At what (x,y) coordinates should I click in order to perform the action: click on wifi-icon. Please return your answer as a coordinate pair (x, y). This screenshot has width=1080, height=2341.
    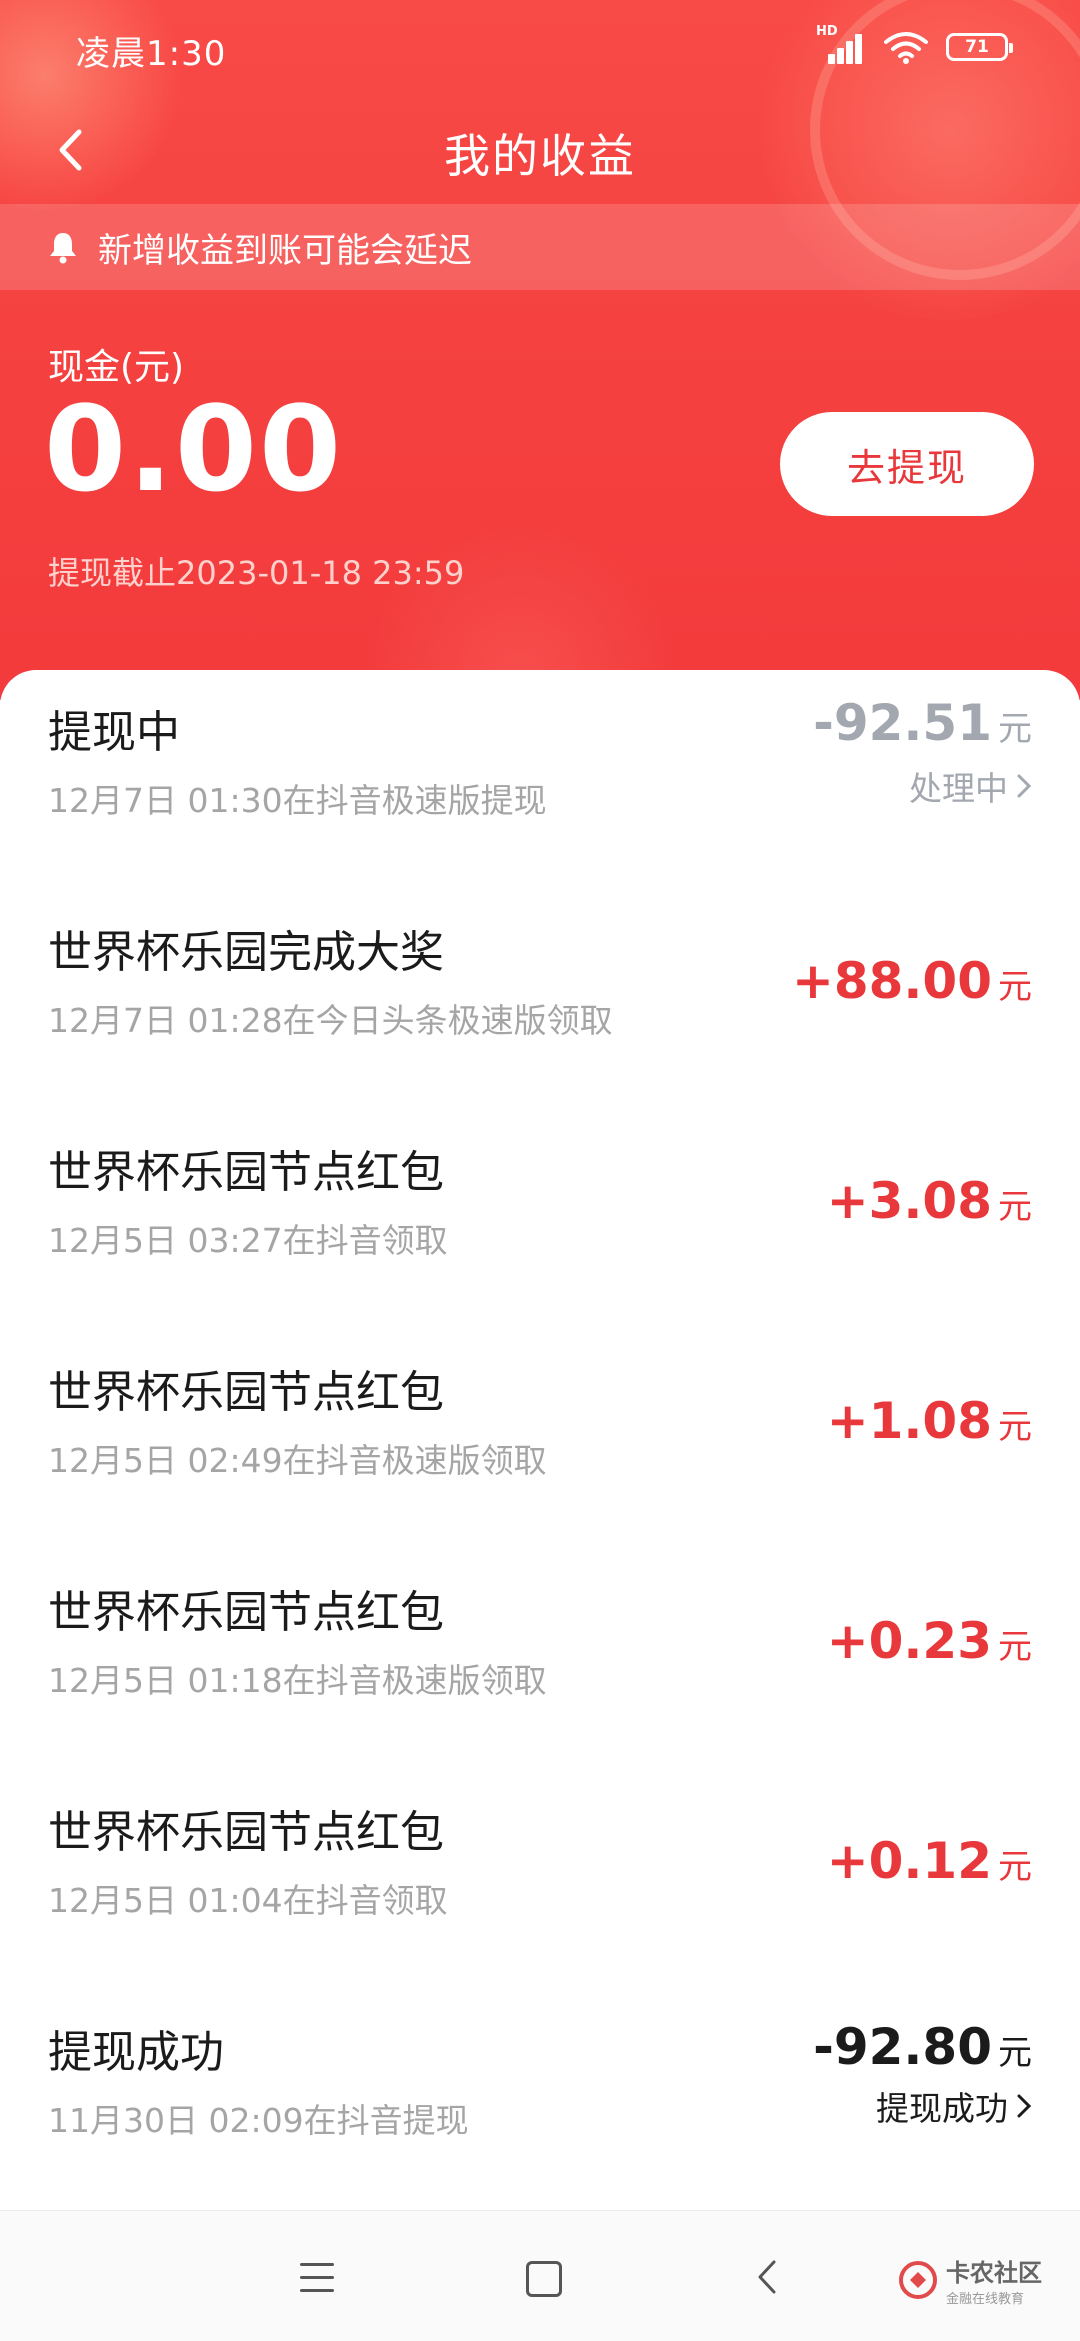
    Looking at the image, I should click on (906, 48).